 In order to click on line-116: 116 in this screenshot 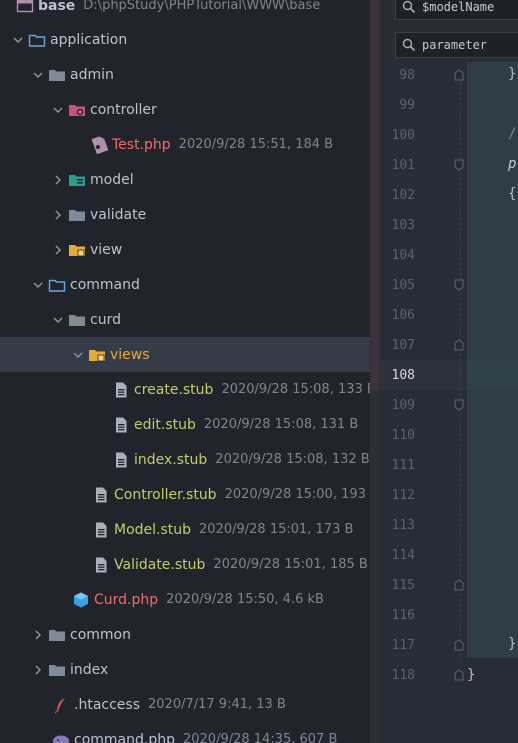, I will do `click(403, 615)`.